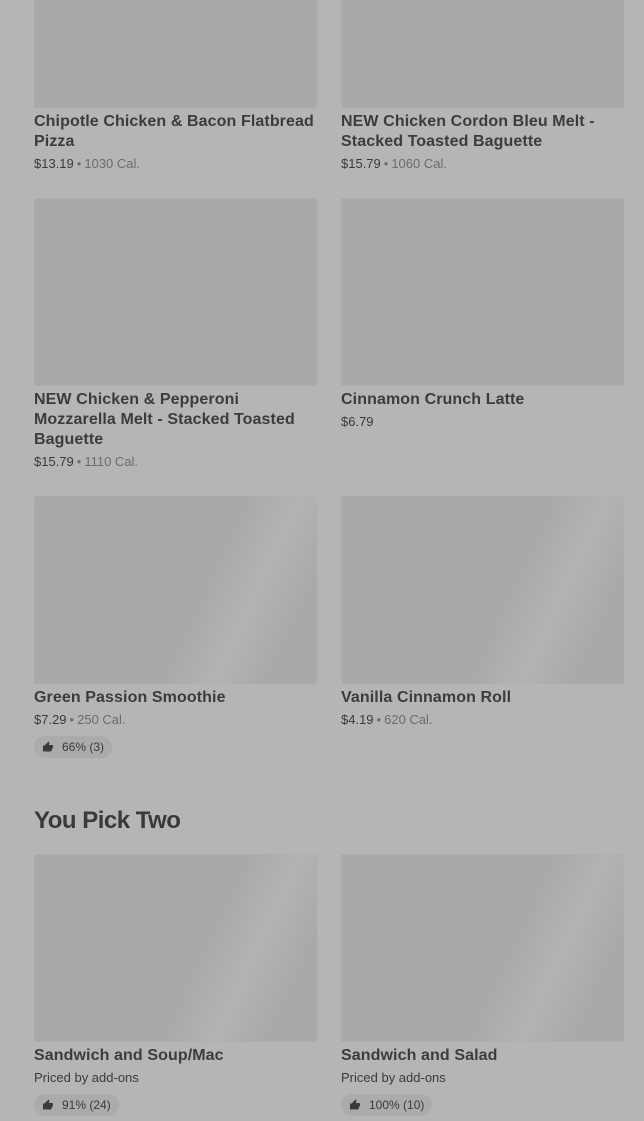 Image resolution: width=644 pixels, height=1121 pixels. What do you see at coordinates (482, 164) in the screenshot?
I see `menu-item-meta: $15.79 • 1060 Cal.` at bounding box center [482, 164].